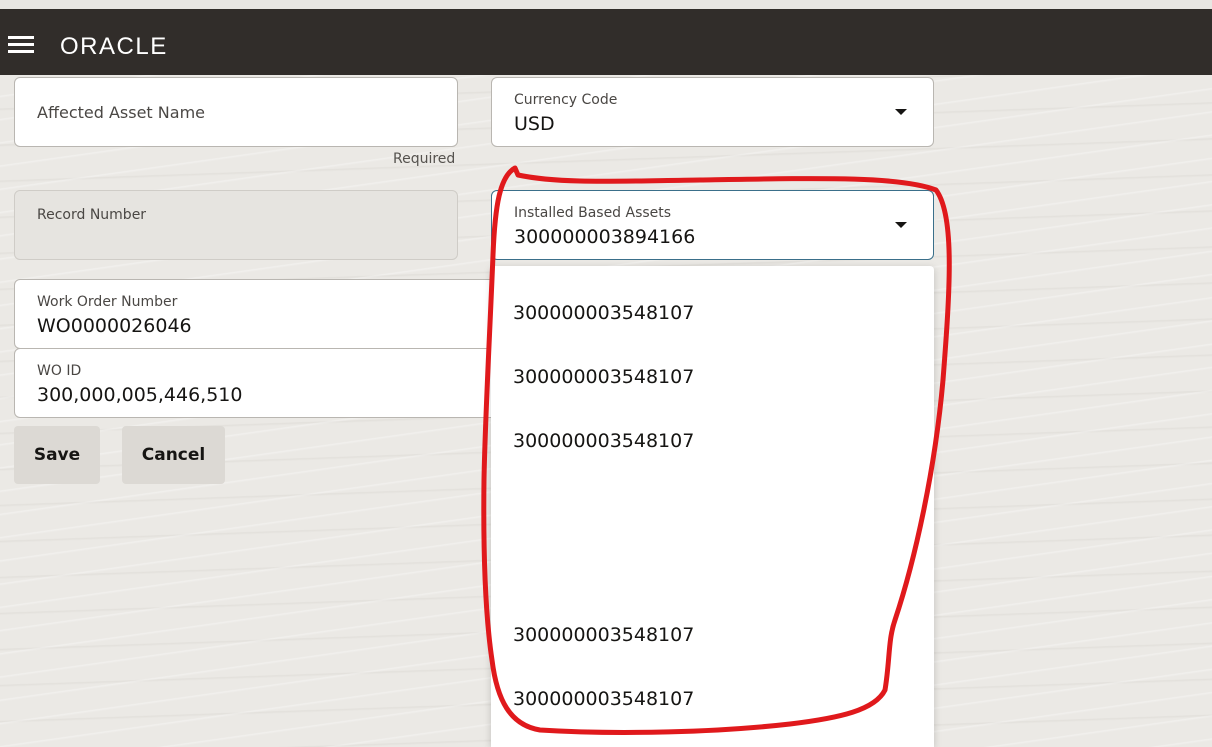 The width and height of the screenshot is (1212, 747). Describe the element at coordinates (92, 215) in the screenshot. I see `record-number-label: Record Number` at that location.